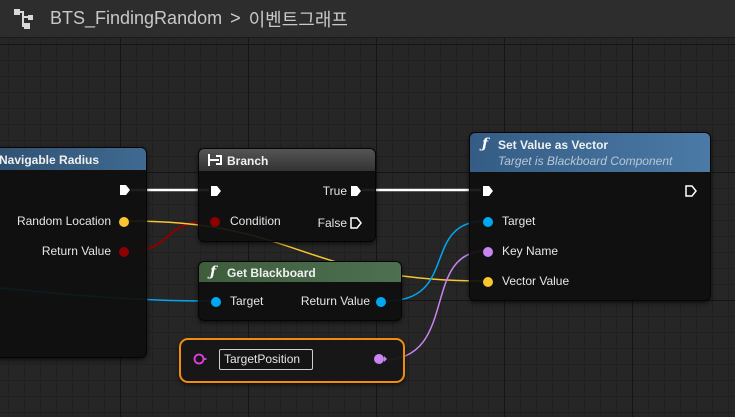  What do you see at coordinates (334, 191) in the screenshot?
I see `true-label: True` at bounding box center [334, 191].